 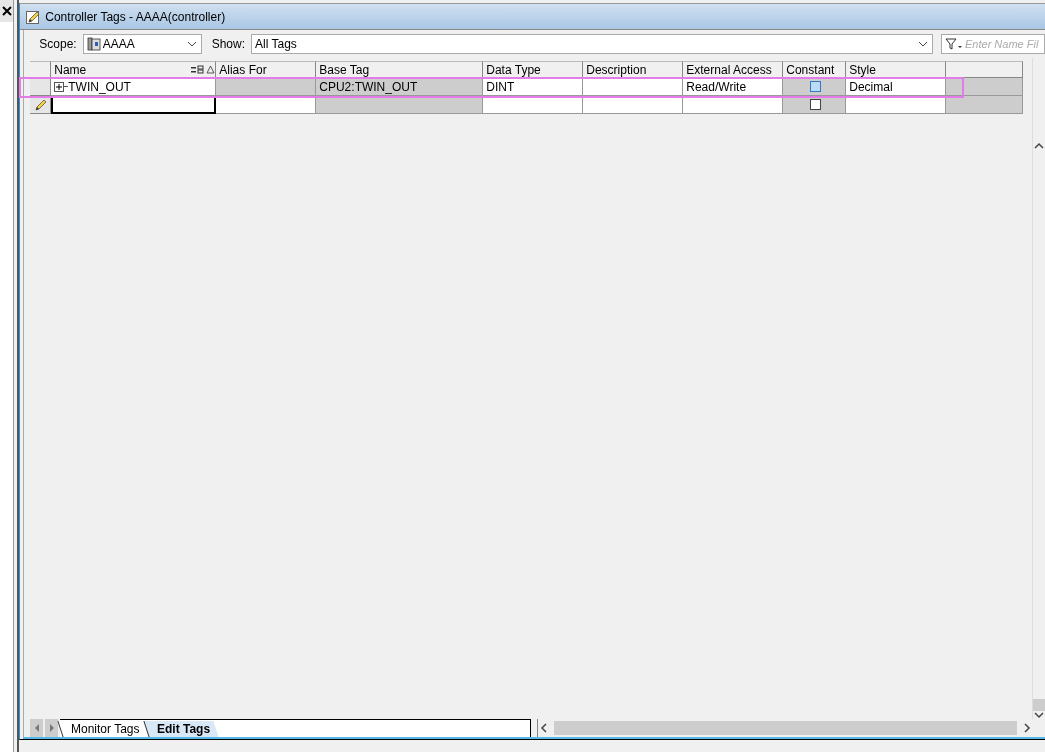 What do you see at coordinates (1027, 728) in the screenshot?
I see `scroll-right-icon` at bounding box center [1027, 728].